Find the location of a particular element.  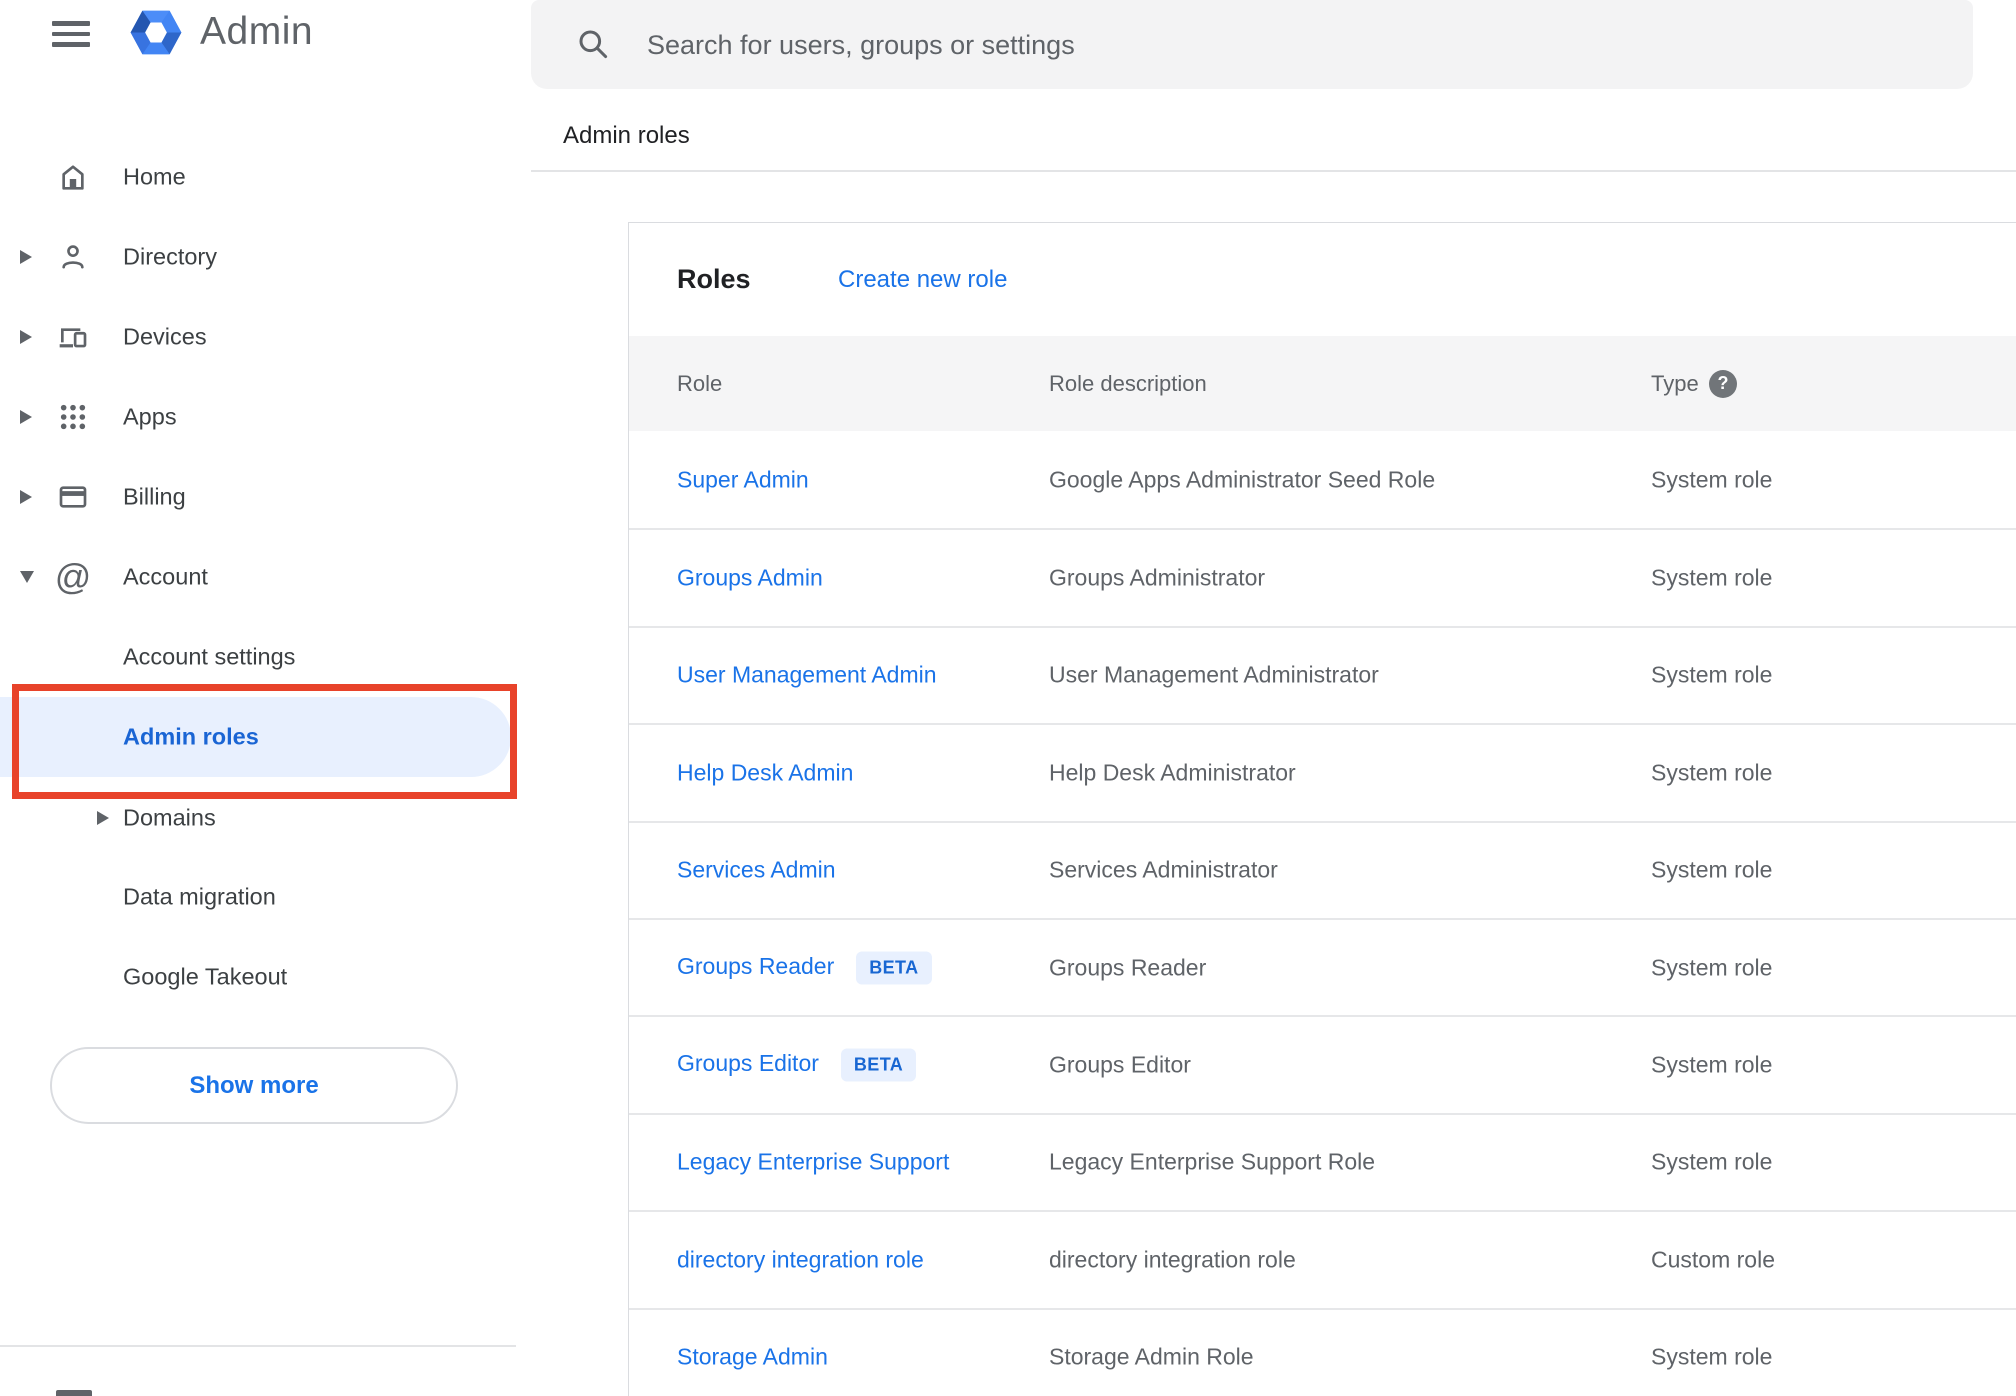

roles-heading: Roles is located at coordinates (714, 279).